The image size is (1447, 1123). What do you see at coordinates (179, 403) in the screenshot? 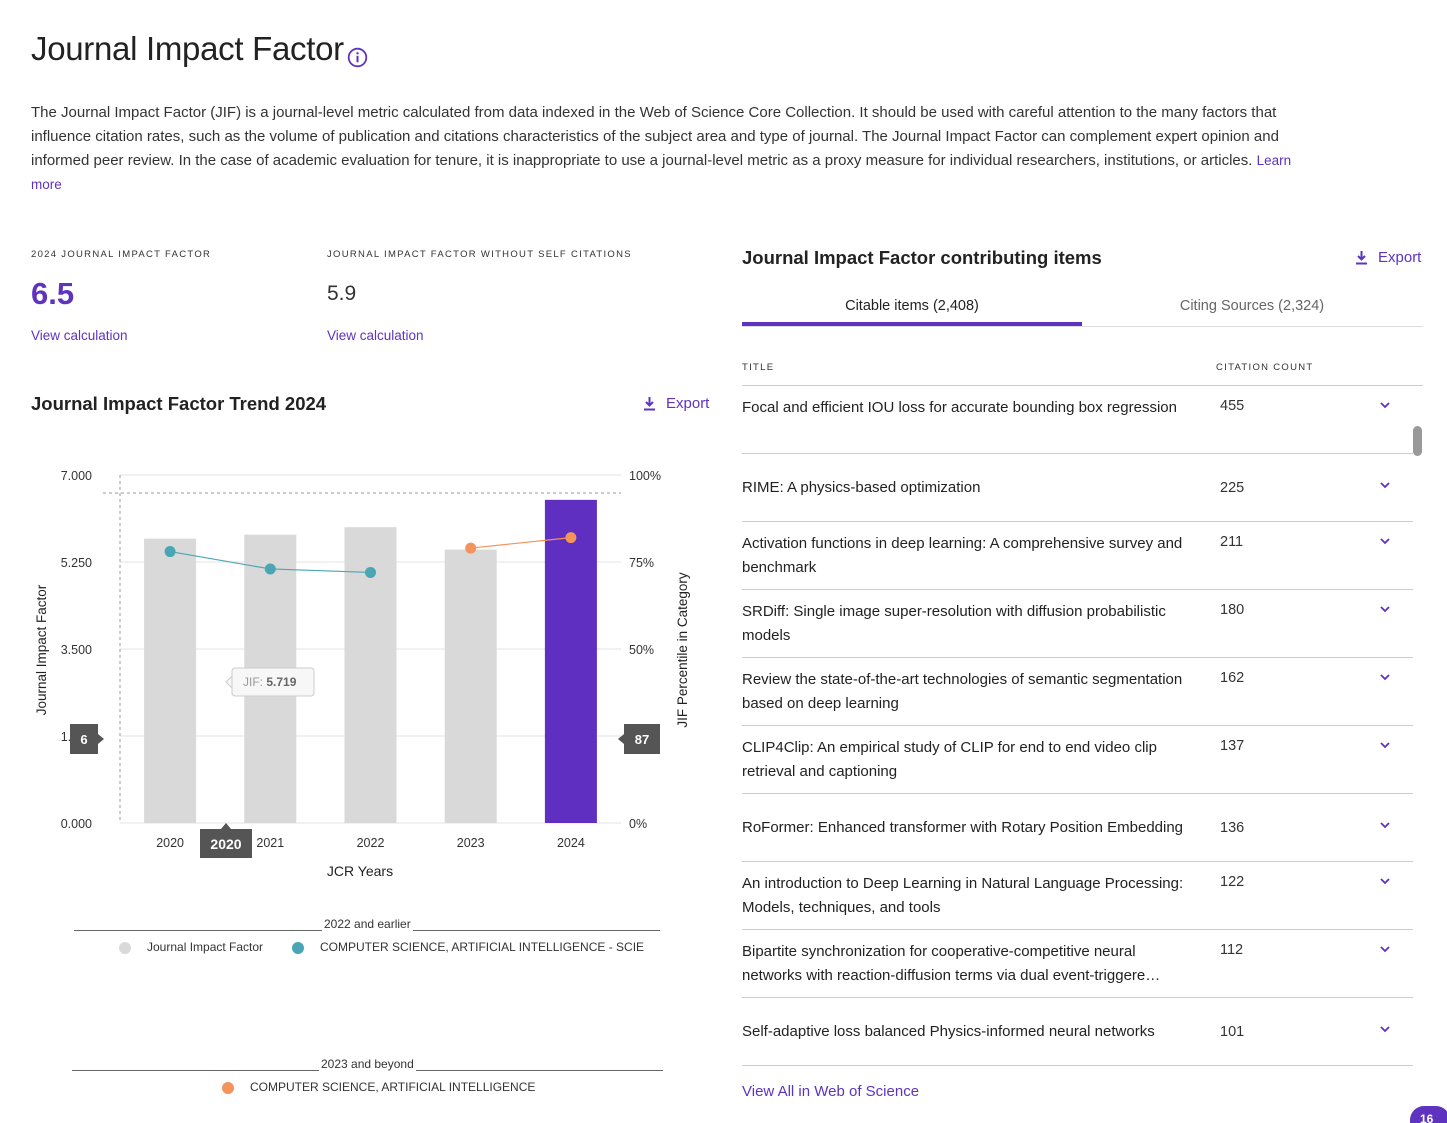
I see `trend-title: Journal Impact Factor Trend 2024` at bounding box center [179, 403].